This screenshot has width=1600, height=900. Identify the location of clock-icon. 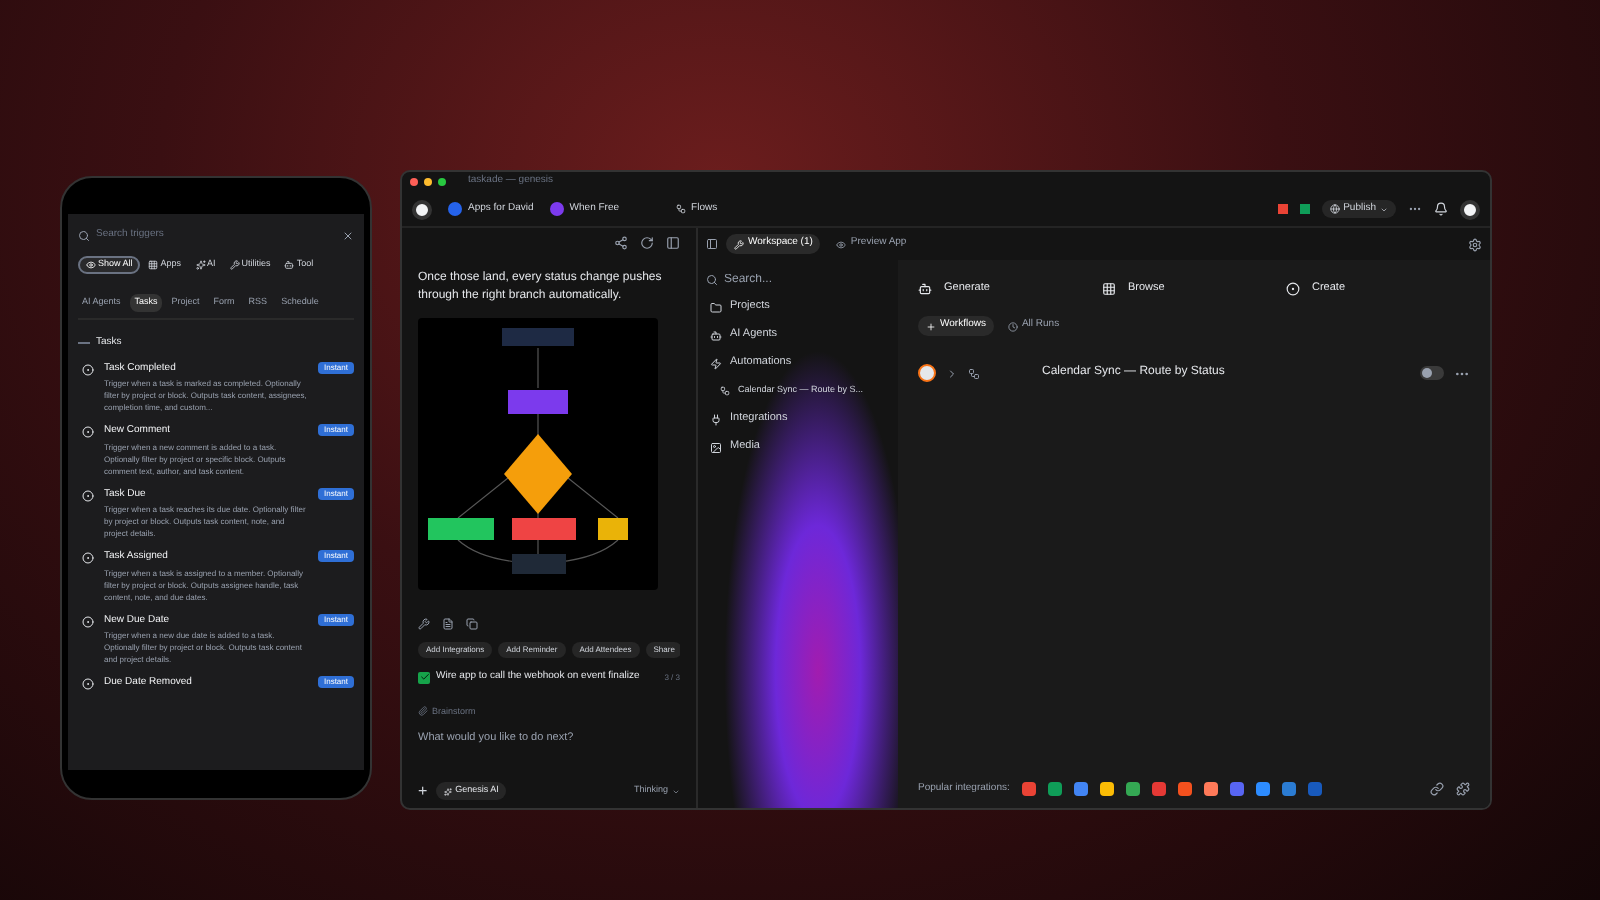
(1012, 326).